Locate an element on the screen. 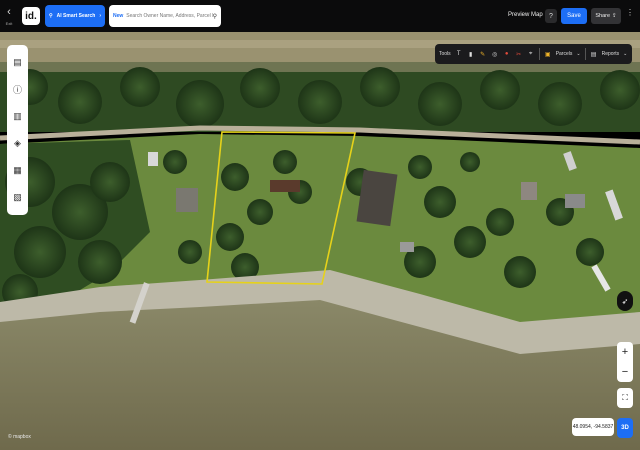 This screenshot has height=450, width=640. zoom-in-button: + is located at coordinates (625, 352).